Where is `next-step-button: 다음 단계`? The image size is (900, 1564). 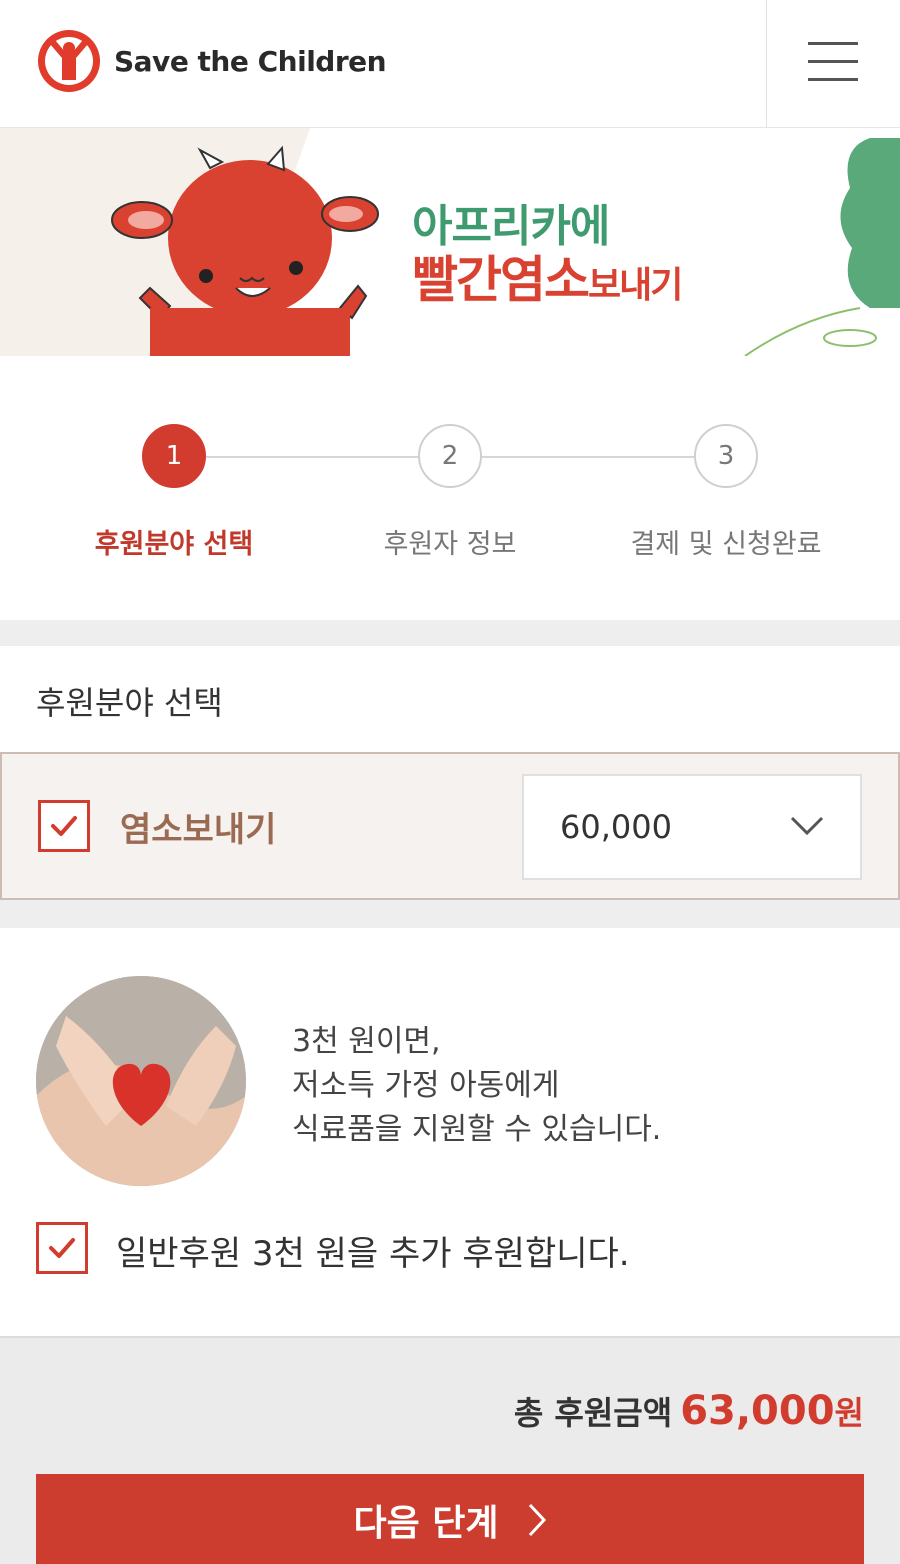
next-step-button: 다음 단계 is located at coordinates (450, 1519).